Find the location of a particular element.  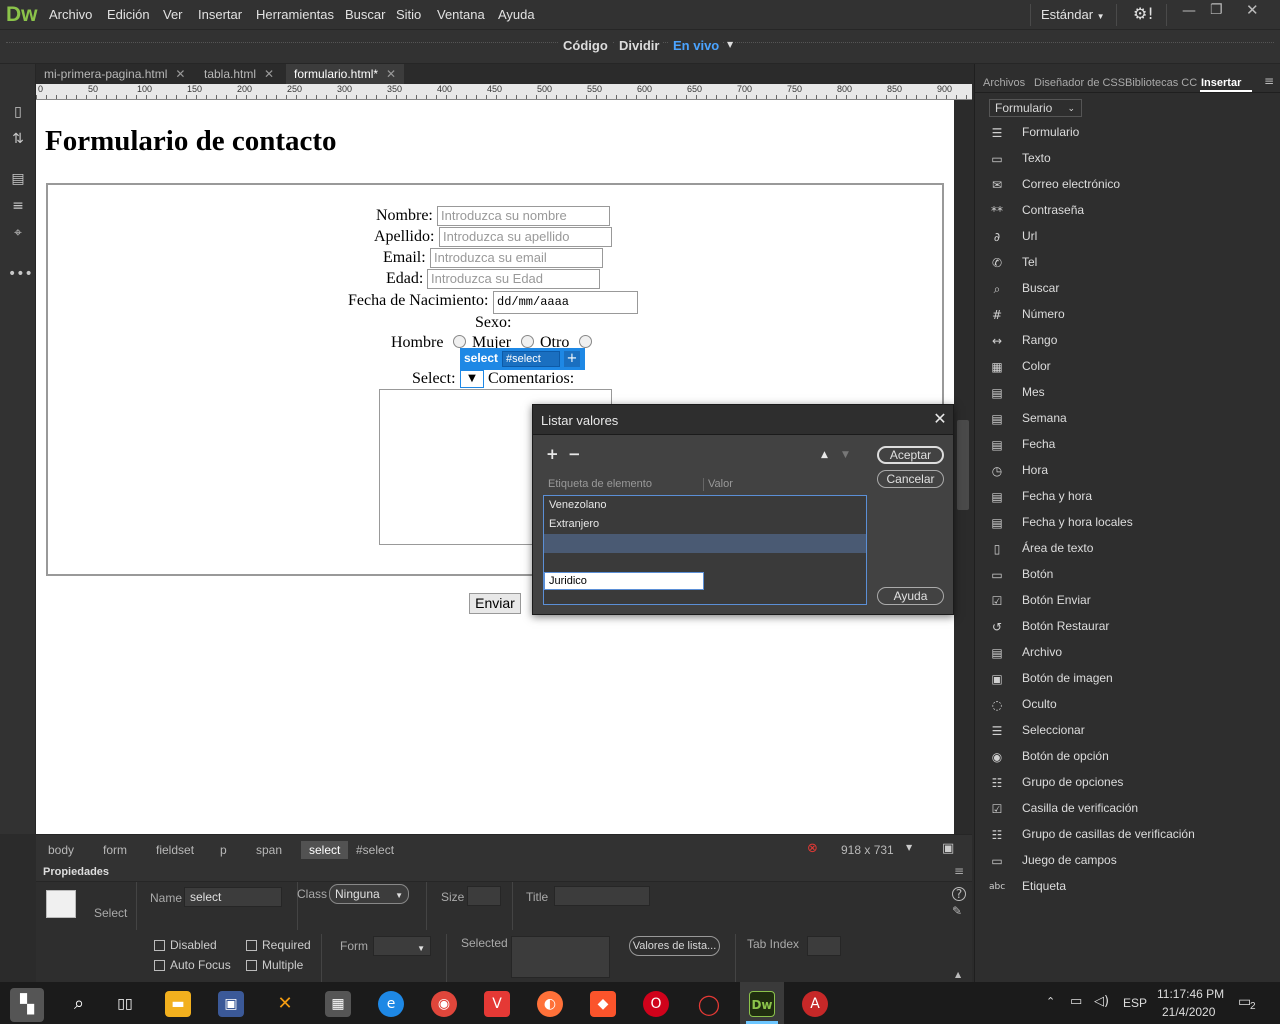

list-item: Venezolano is located at coordinates (705, 505).